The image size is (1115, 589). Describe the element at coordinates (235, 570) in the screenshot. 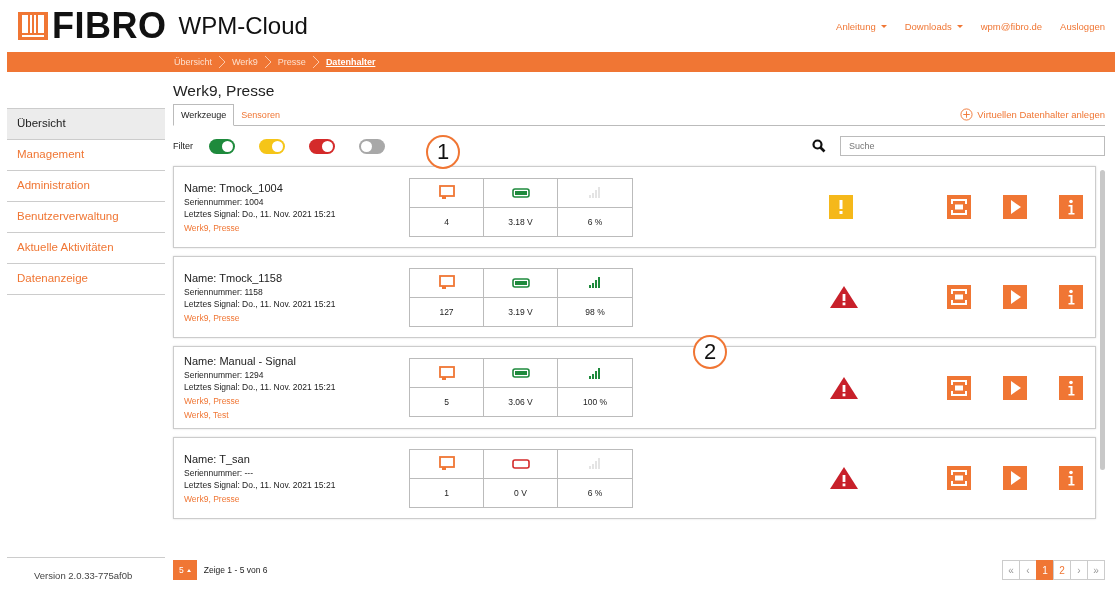

I see `result-summary: Zeige 1 - 5 von 6` at that location.